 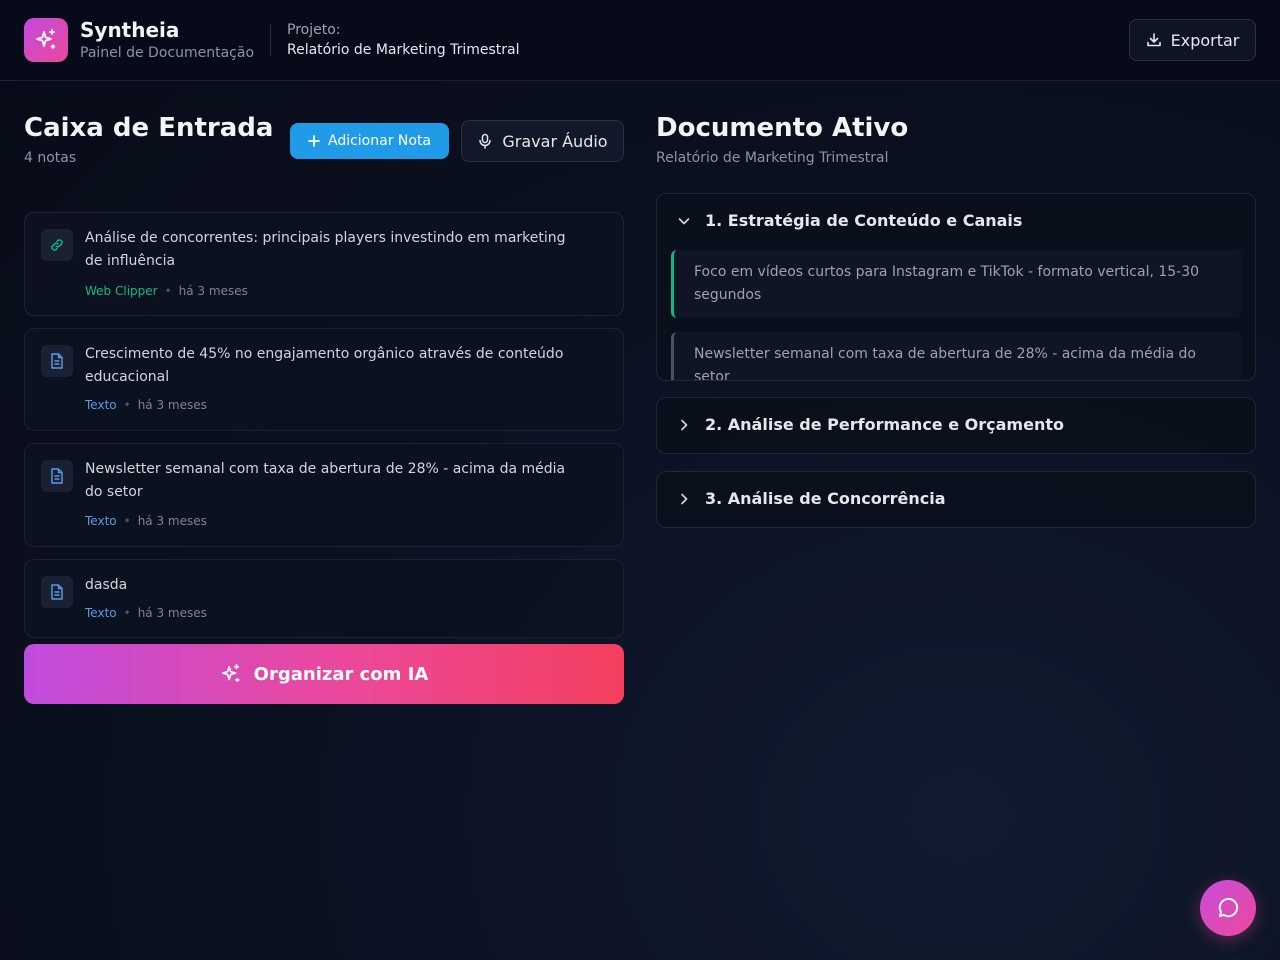 I want to click on record-audio-label: Gravar Áudio, so click(x=555, y=141).